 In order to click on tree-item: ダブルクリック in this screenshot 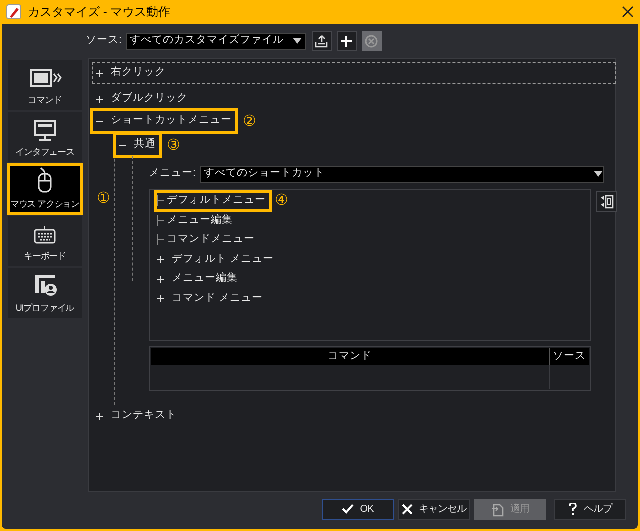, I will do `click(142, 99)`.